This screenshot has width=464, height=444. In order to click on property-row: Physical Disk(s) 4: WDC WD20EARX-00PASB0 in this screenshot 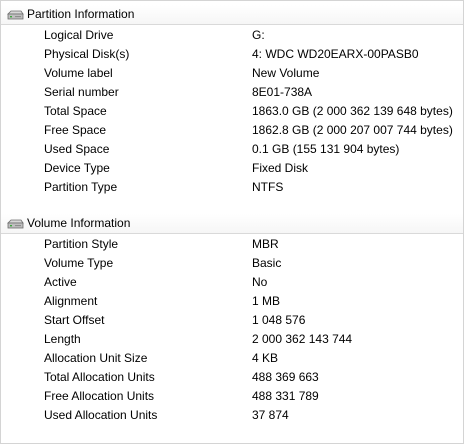, I will do `click(232, 54)`.